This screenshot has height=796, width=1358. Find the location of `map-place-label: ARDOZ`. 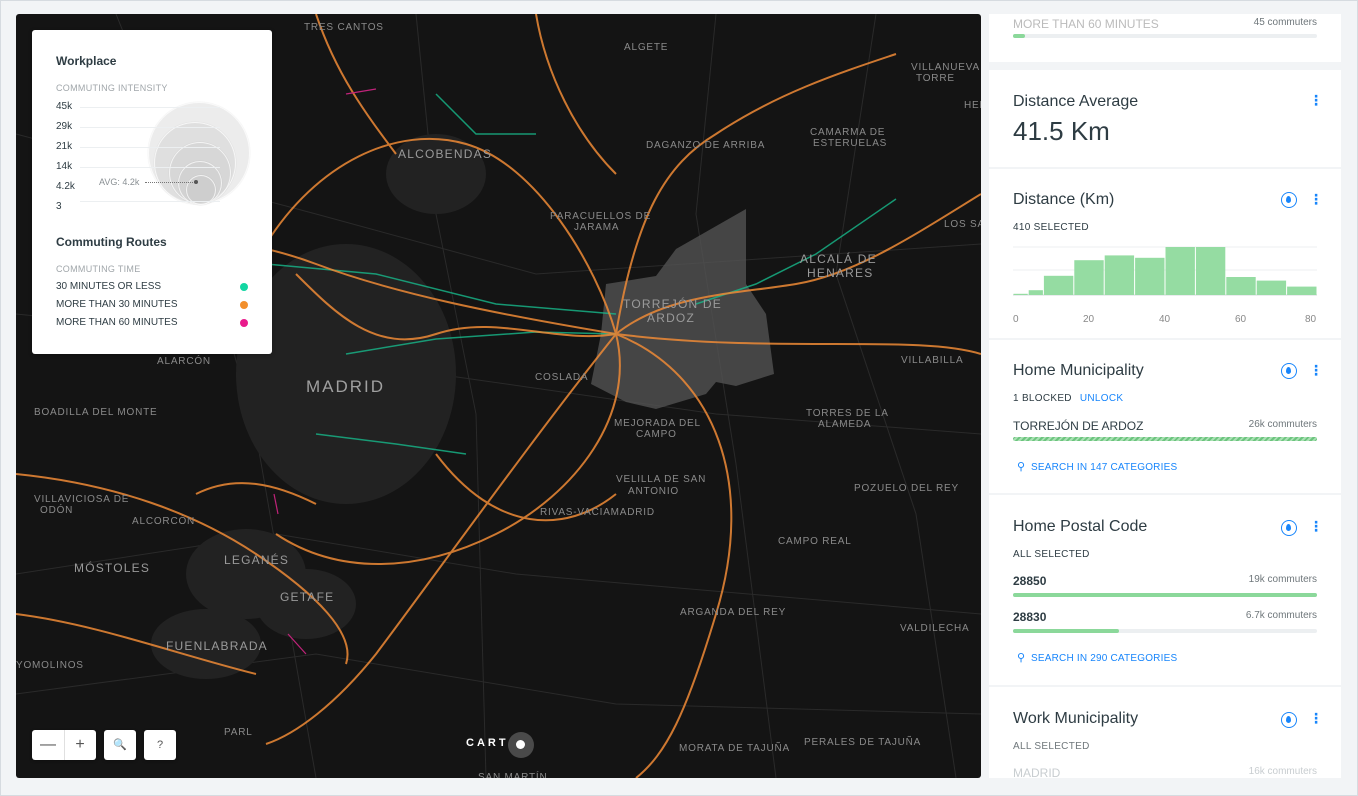

map-place-label: ARDOZ is located at coordinates (671, 318).